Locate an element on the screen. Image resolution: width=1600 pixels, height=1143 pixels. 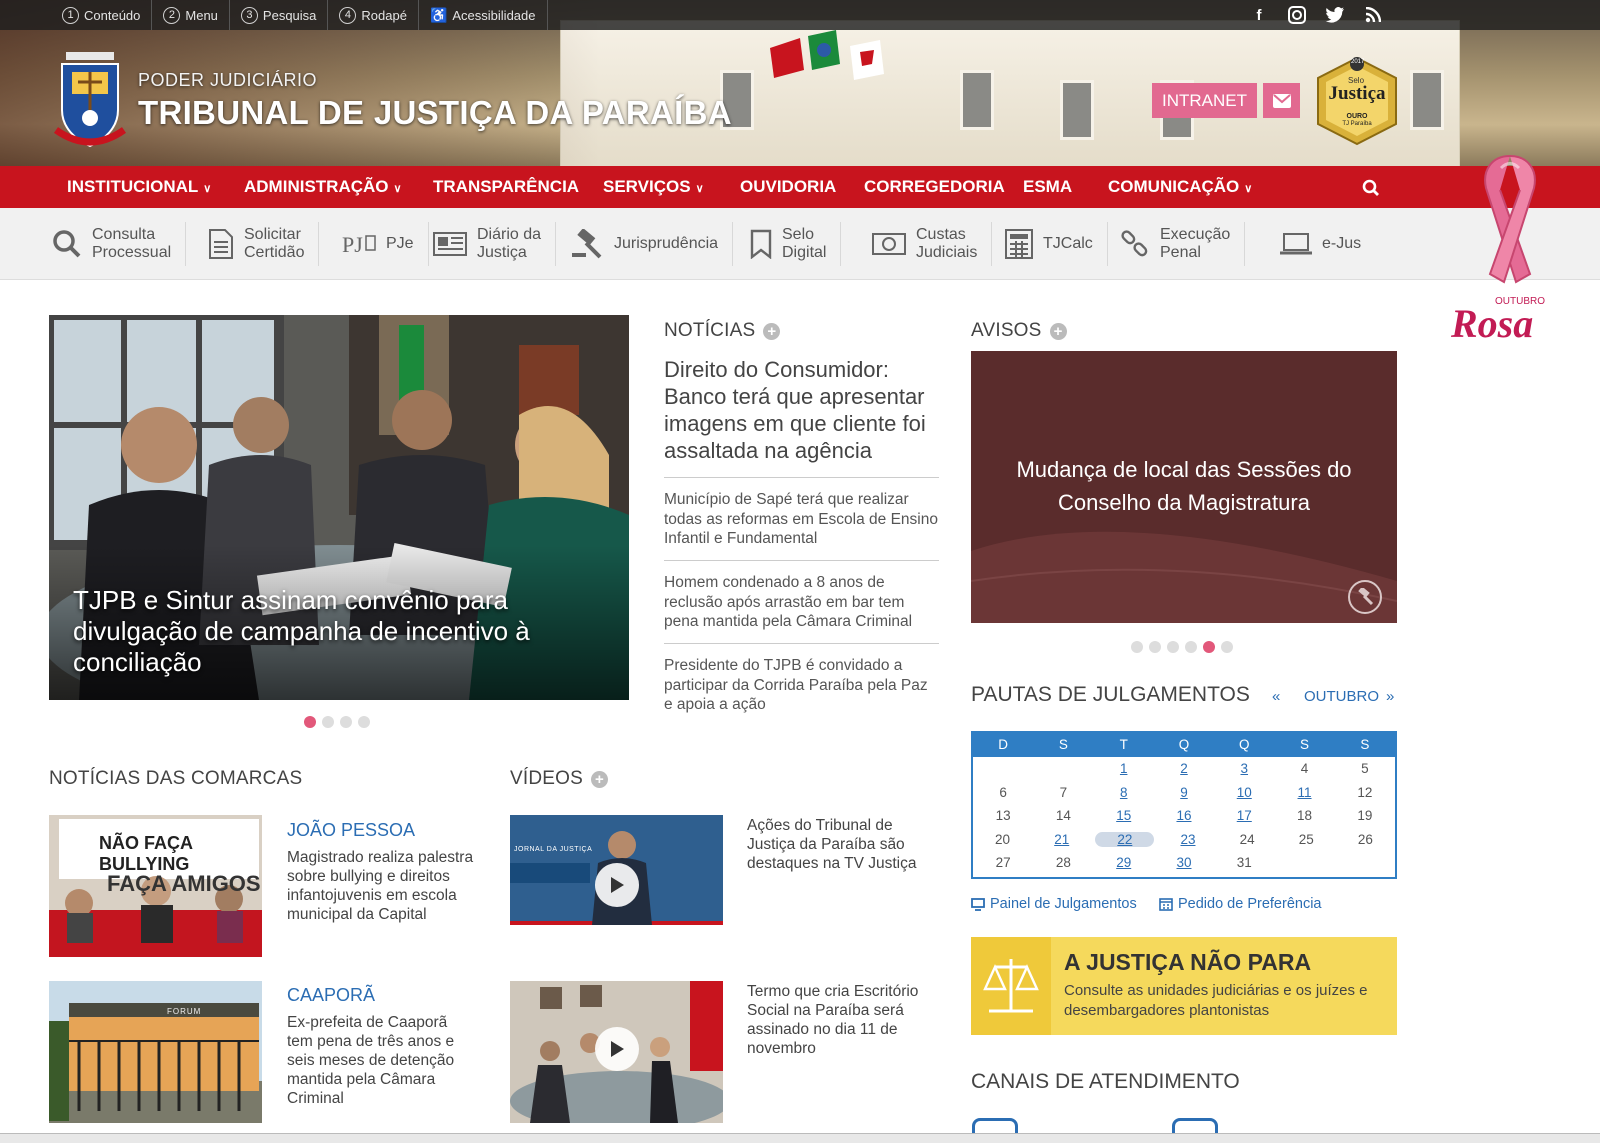
nav-servicos: SERVIÇOS ∨ is located at coordinates (653, 187).